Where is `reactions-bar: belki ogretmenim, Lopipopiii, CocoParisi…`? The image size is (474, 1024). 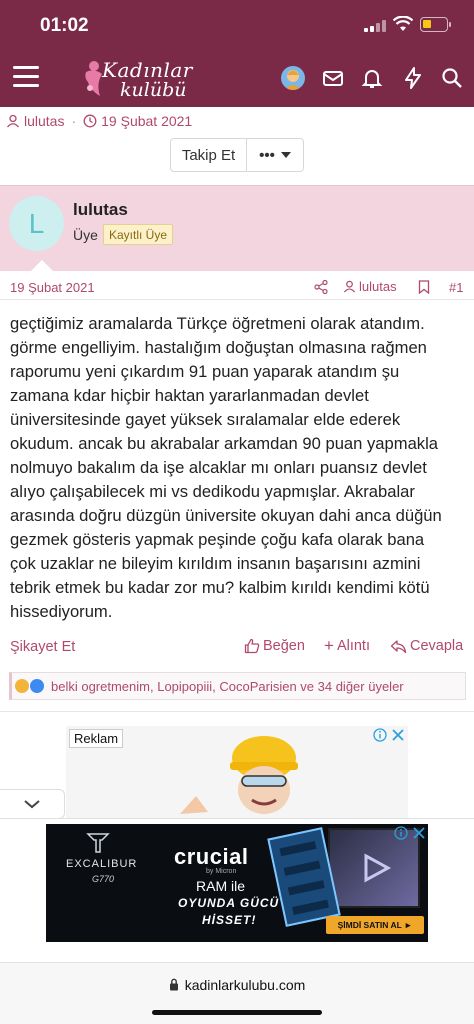 reactions-bar: belki ogretmenim, Lopipopiii, CocoParisi… is located at coordinates (237, 686).